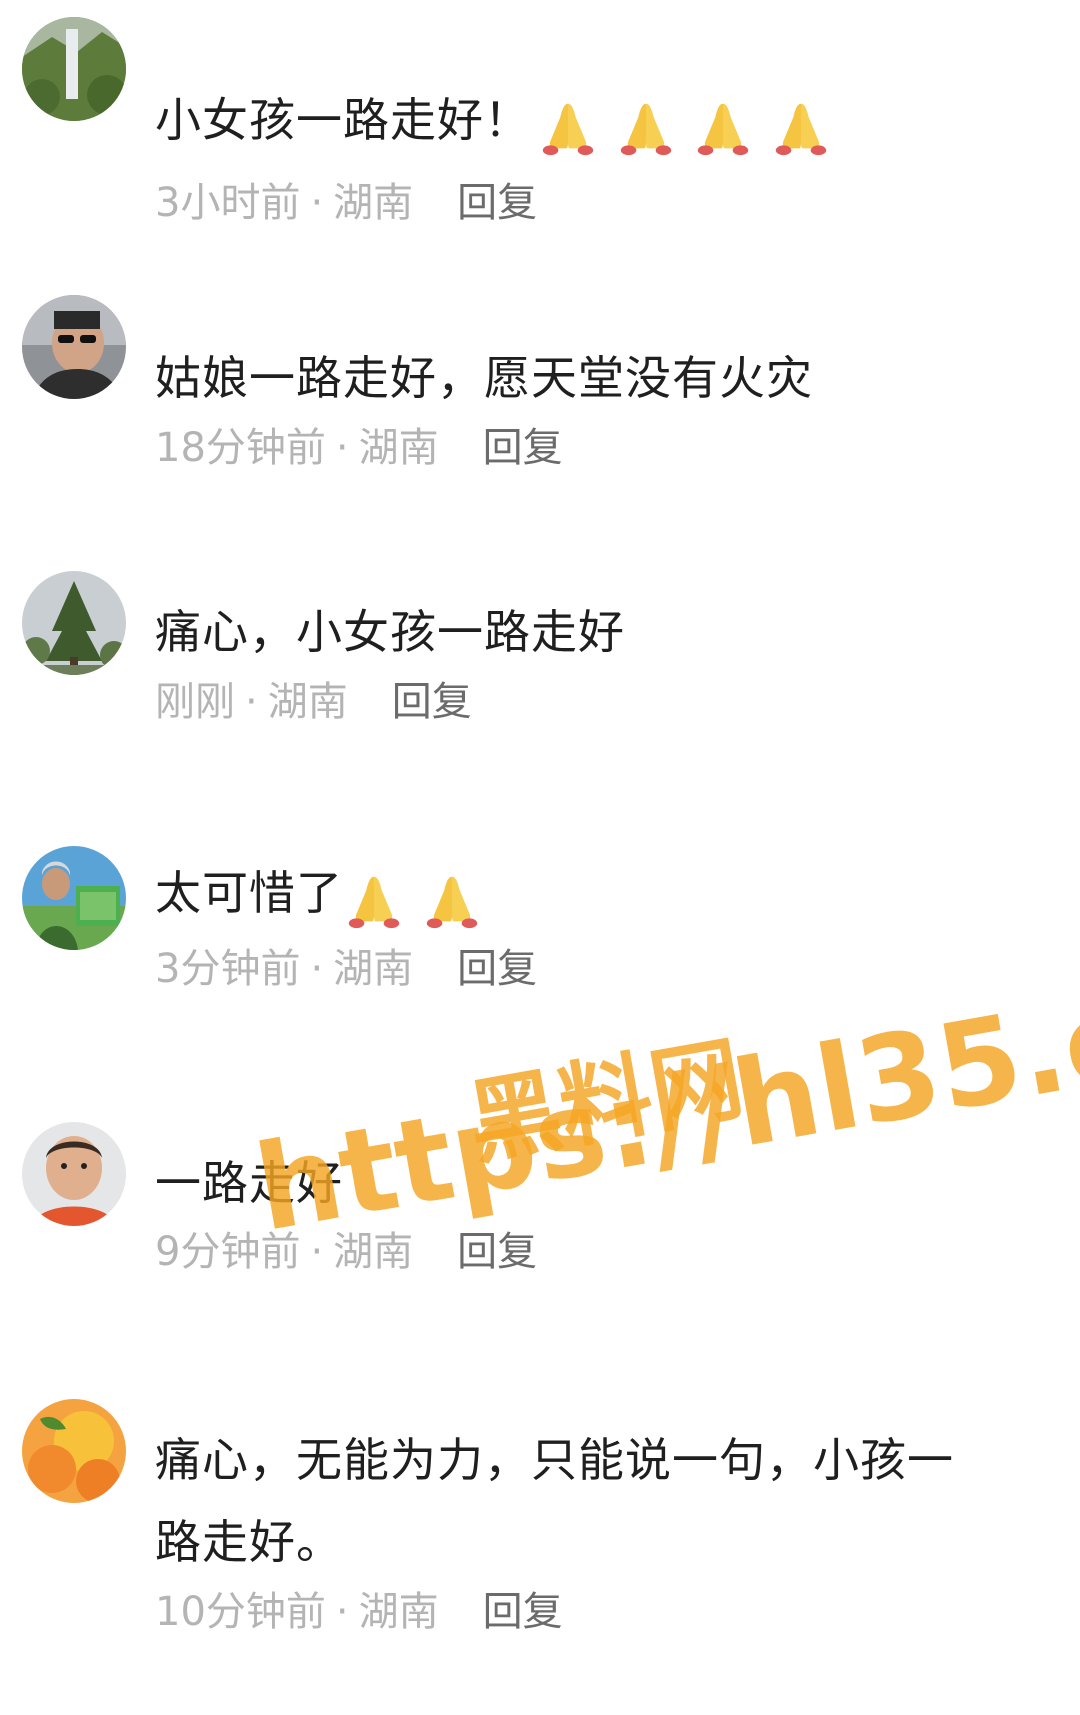  I want to click on comment-meta: 刚刚 · 湖南 回复, so click(313, 702).